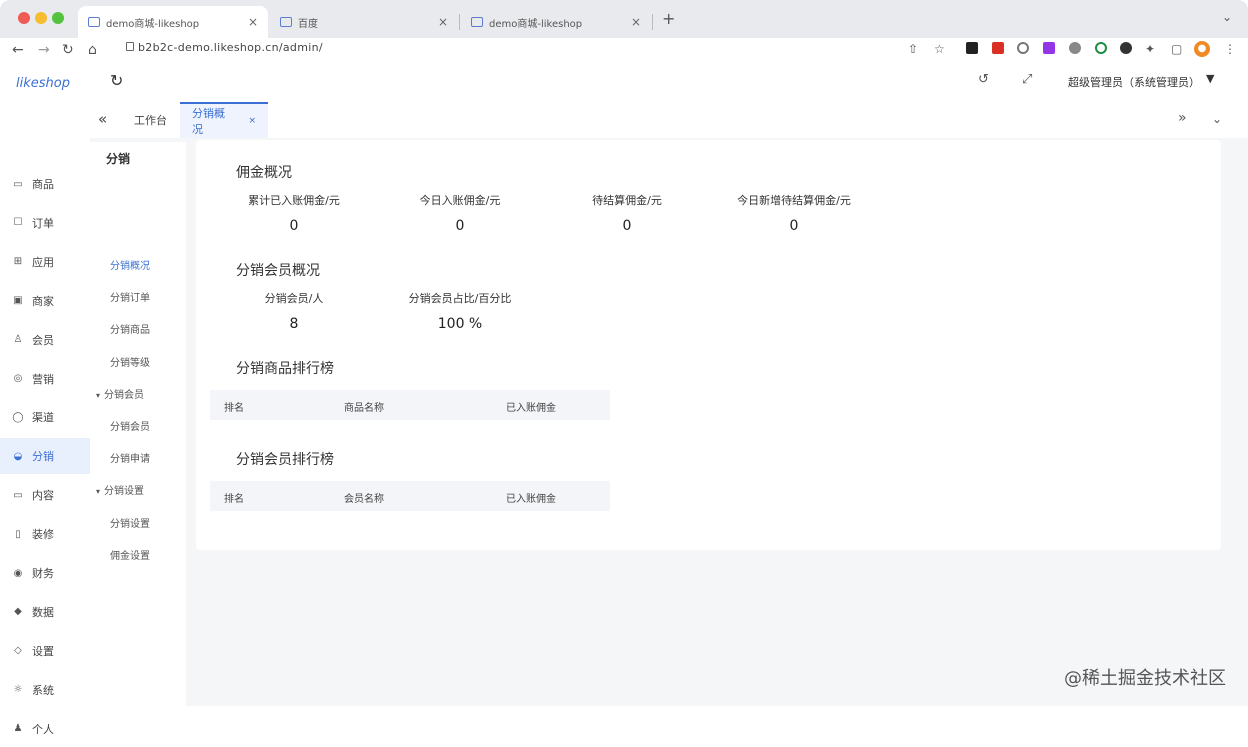  Describe the element at coordinates (150, 120) in the screenshot. I see `tab-workbench: 工作台` at that location.